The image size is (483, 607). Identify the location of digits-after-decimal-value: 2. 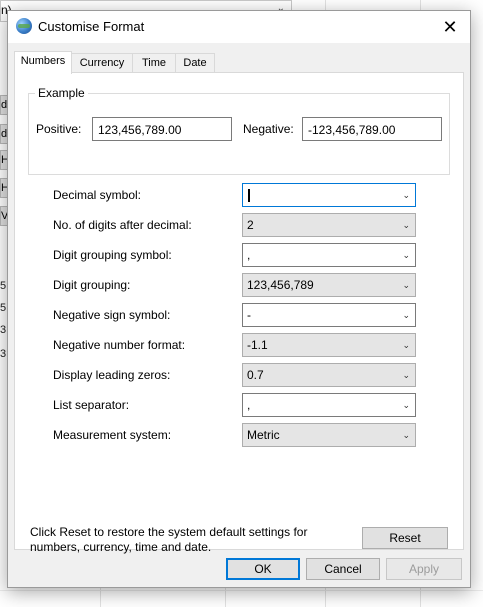
(250, 225).